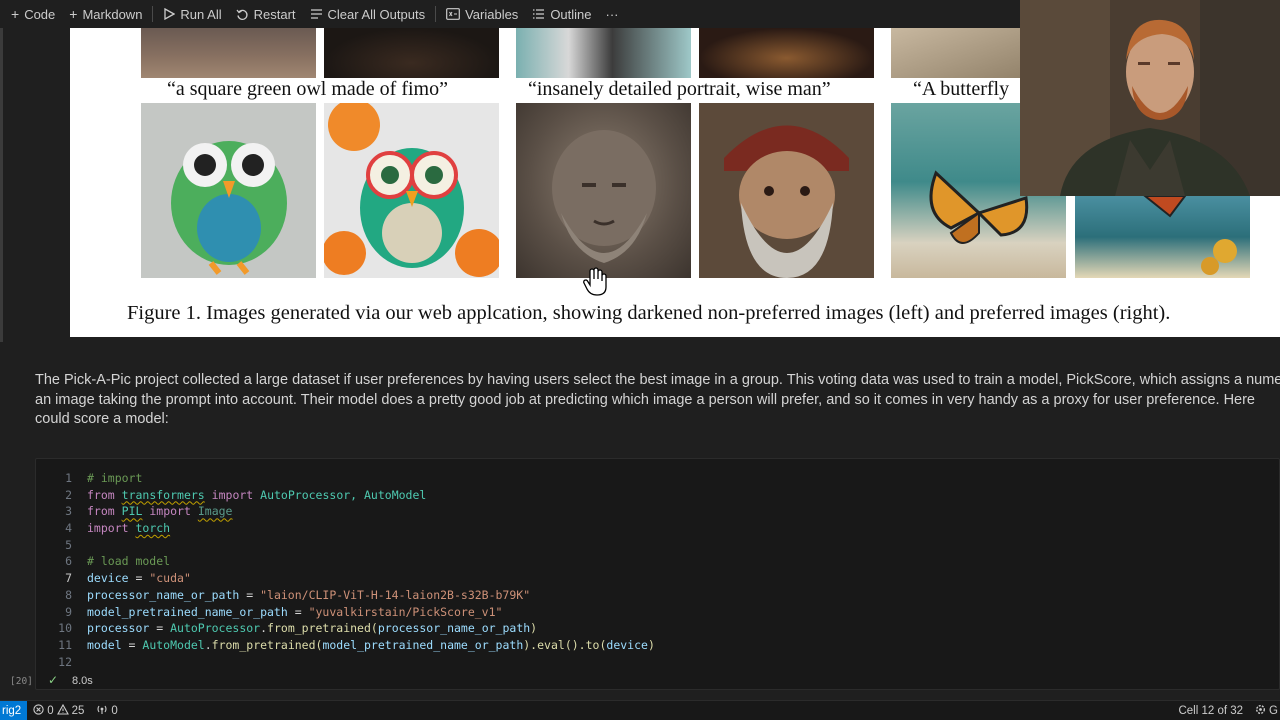  What do you see at coordinates (102, 711) in the screenshot?
I see `broadcast-icon` at bounding box center [102, 711].